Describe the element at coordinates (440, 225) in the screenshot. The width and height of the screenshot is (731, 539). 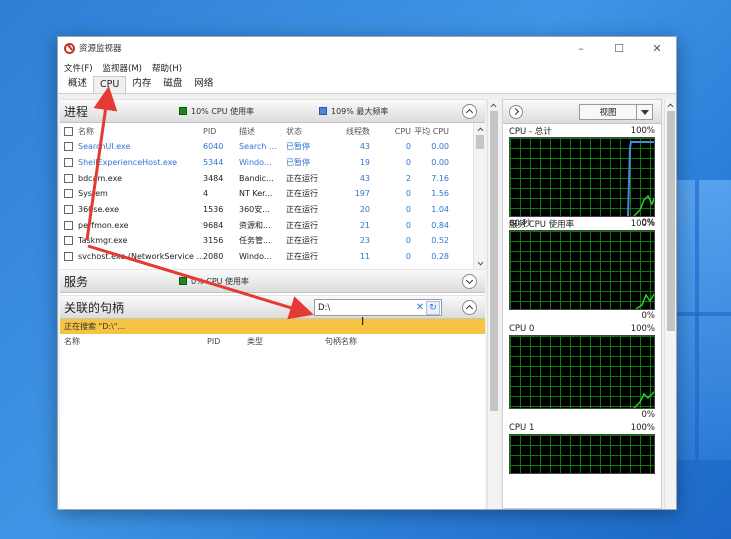
I see `process-avg: 0.84` at that location.